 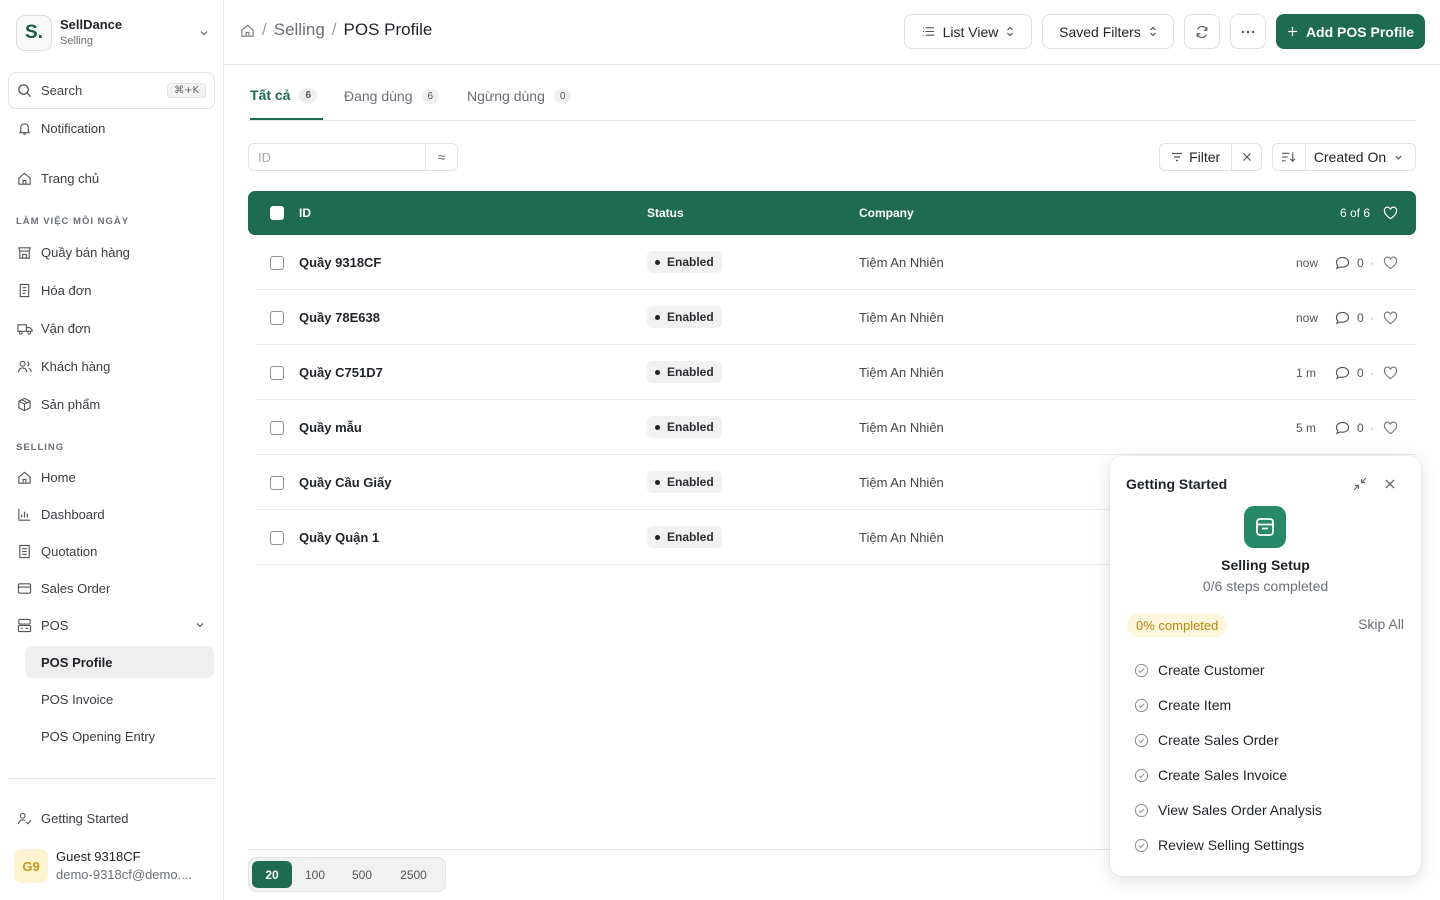 What do you see at coordinates (111, 128) in the screenshot?
I see `sidebar-item-notification: Notification` at bounding box center [111, 128].